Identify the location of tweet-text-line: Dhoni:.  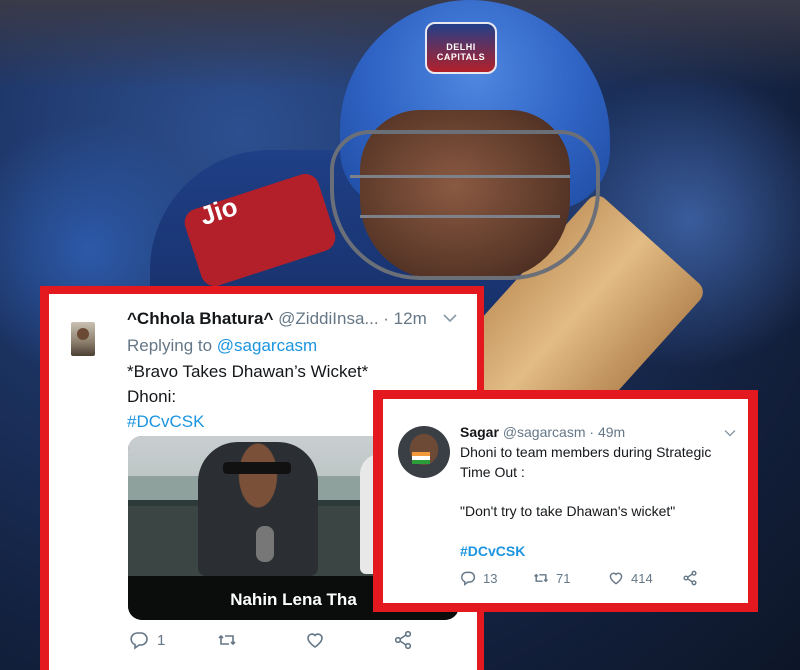
(152, 396).